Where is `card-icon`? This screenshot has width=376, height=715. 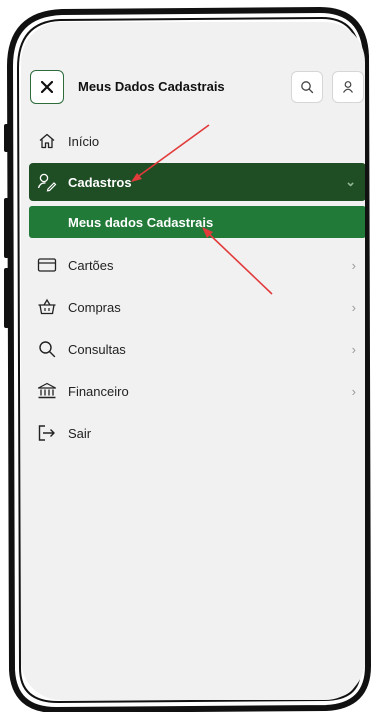
card-icon is located at coordinates (47, 265).